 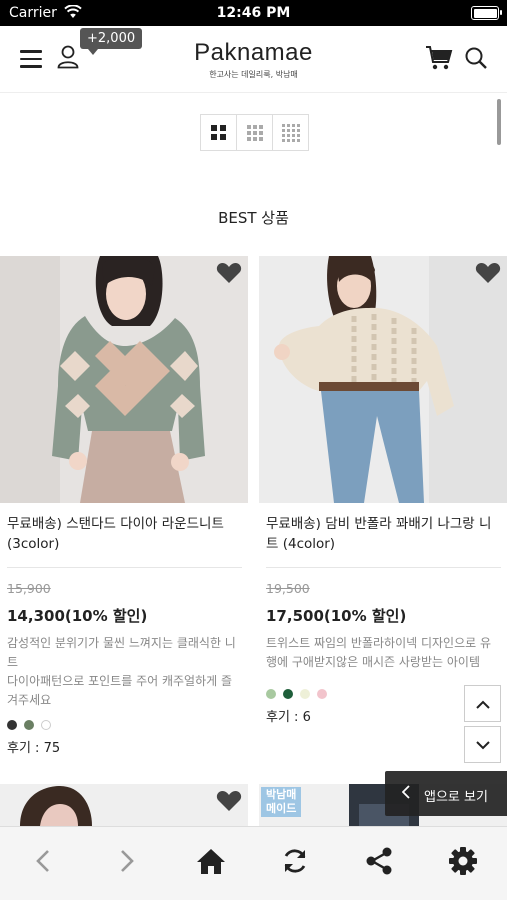 What do you see at coordinates (383, 530) in the screenshot?
I see `product-name: 무료배송) 담비 반폴라 꽈배기 나그랑 니트 (4color)` at bounding box center [383, 530].